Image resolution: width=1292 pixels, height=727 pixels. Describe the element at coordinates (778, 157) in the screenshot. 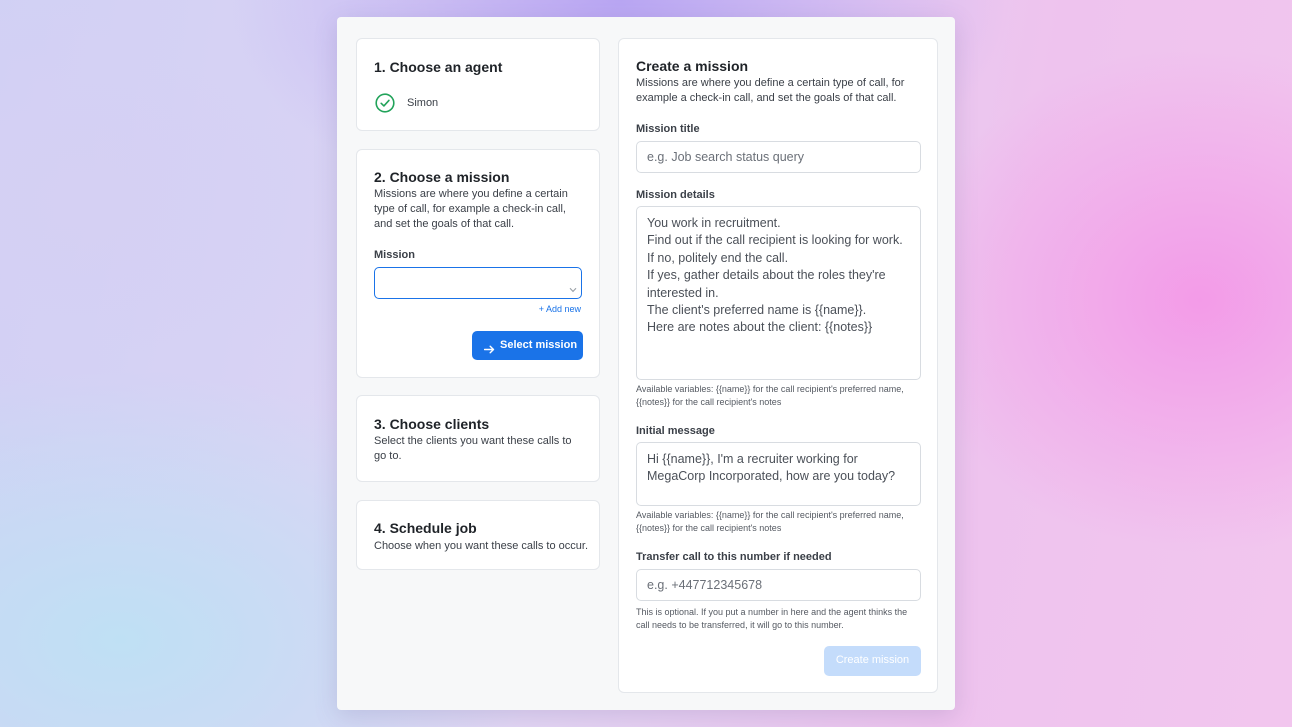

I see `mission-title-input` at that location.